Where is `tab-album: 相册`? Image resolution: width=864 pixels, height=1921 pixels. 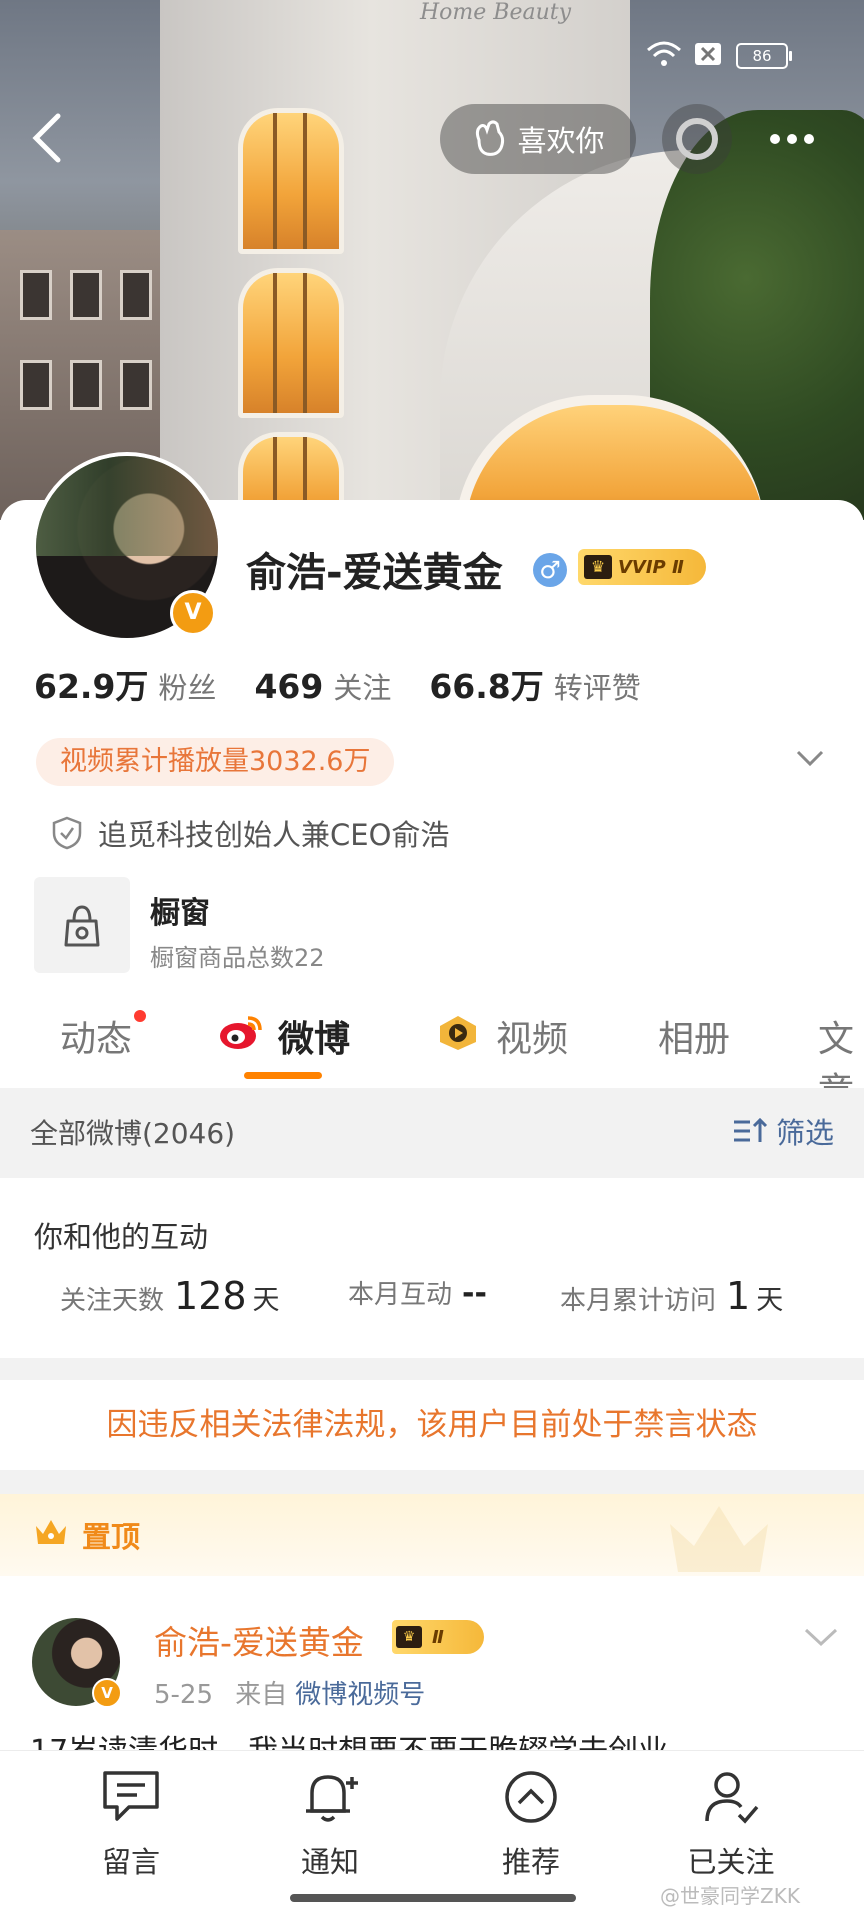
tab-album: 相册 is located at coordinates (694, 1036).